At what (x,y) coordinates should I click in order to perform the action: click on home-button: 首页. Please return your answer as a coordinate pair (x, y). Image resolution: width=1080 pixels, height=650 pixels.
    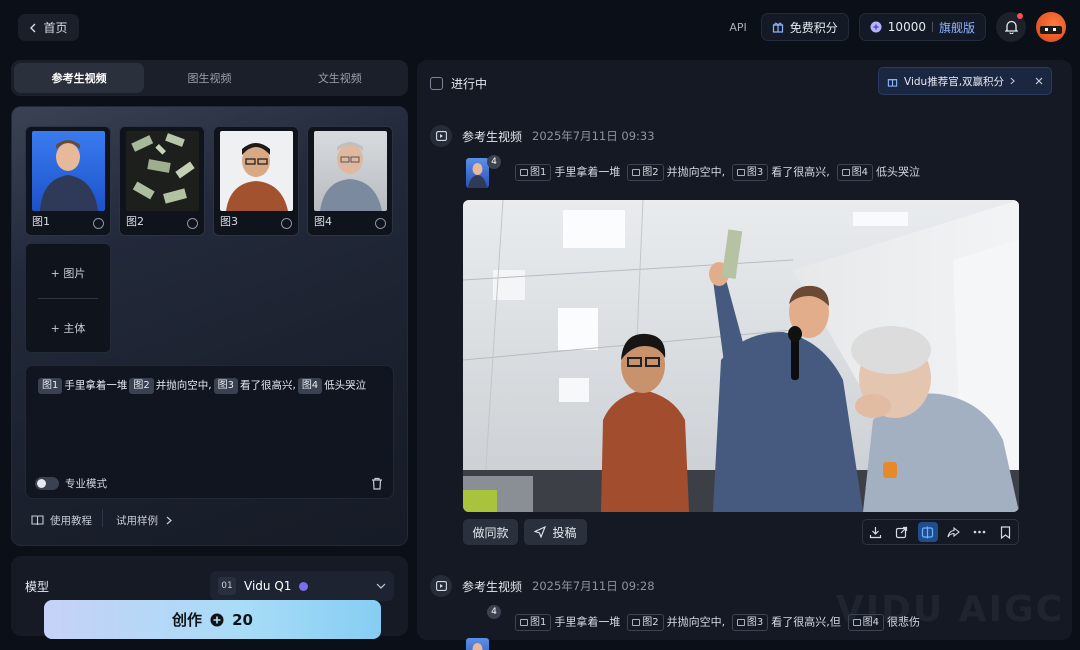
    Looking at the image, I should click on (48, 27).